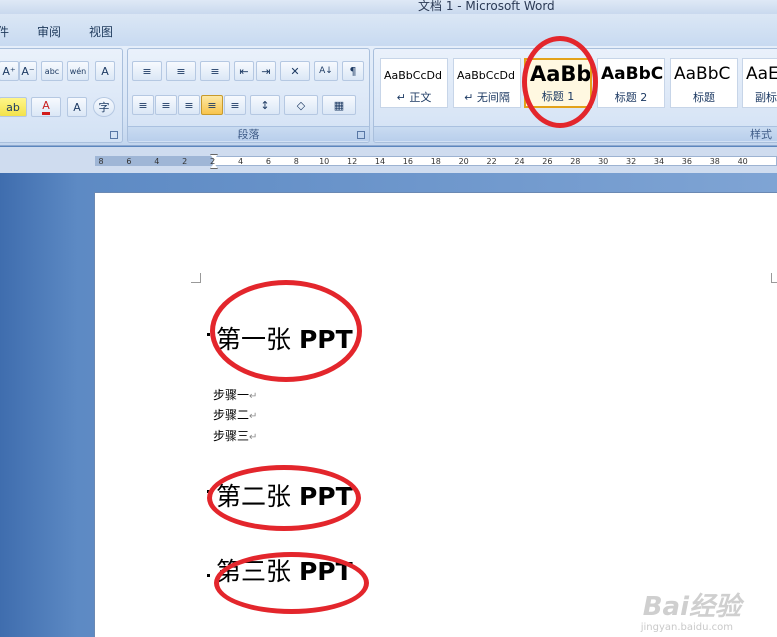  I want to click on align-right-button: ≡, so click(189, 105).